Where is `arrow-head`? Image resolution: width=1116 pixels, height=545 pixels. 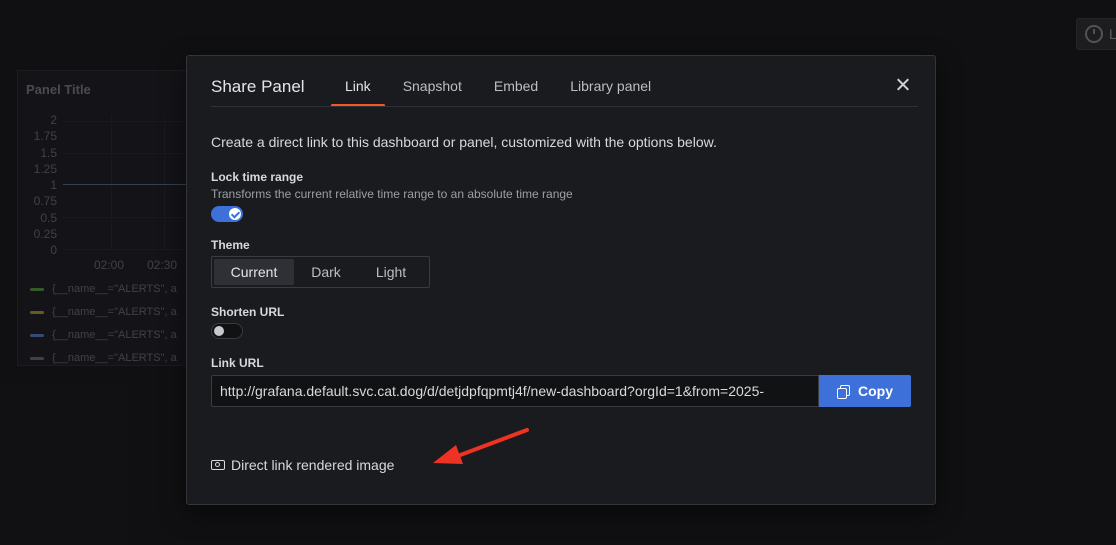 arrow-head is located at coordinates (448, 454).